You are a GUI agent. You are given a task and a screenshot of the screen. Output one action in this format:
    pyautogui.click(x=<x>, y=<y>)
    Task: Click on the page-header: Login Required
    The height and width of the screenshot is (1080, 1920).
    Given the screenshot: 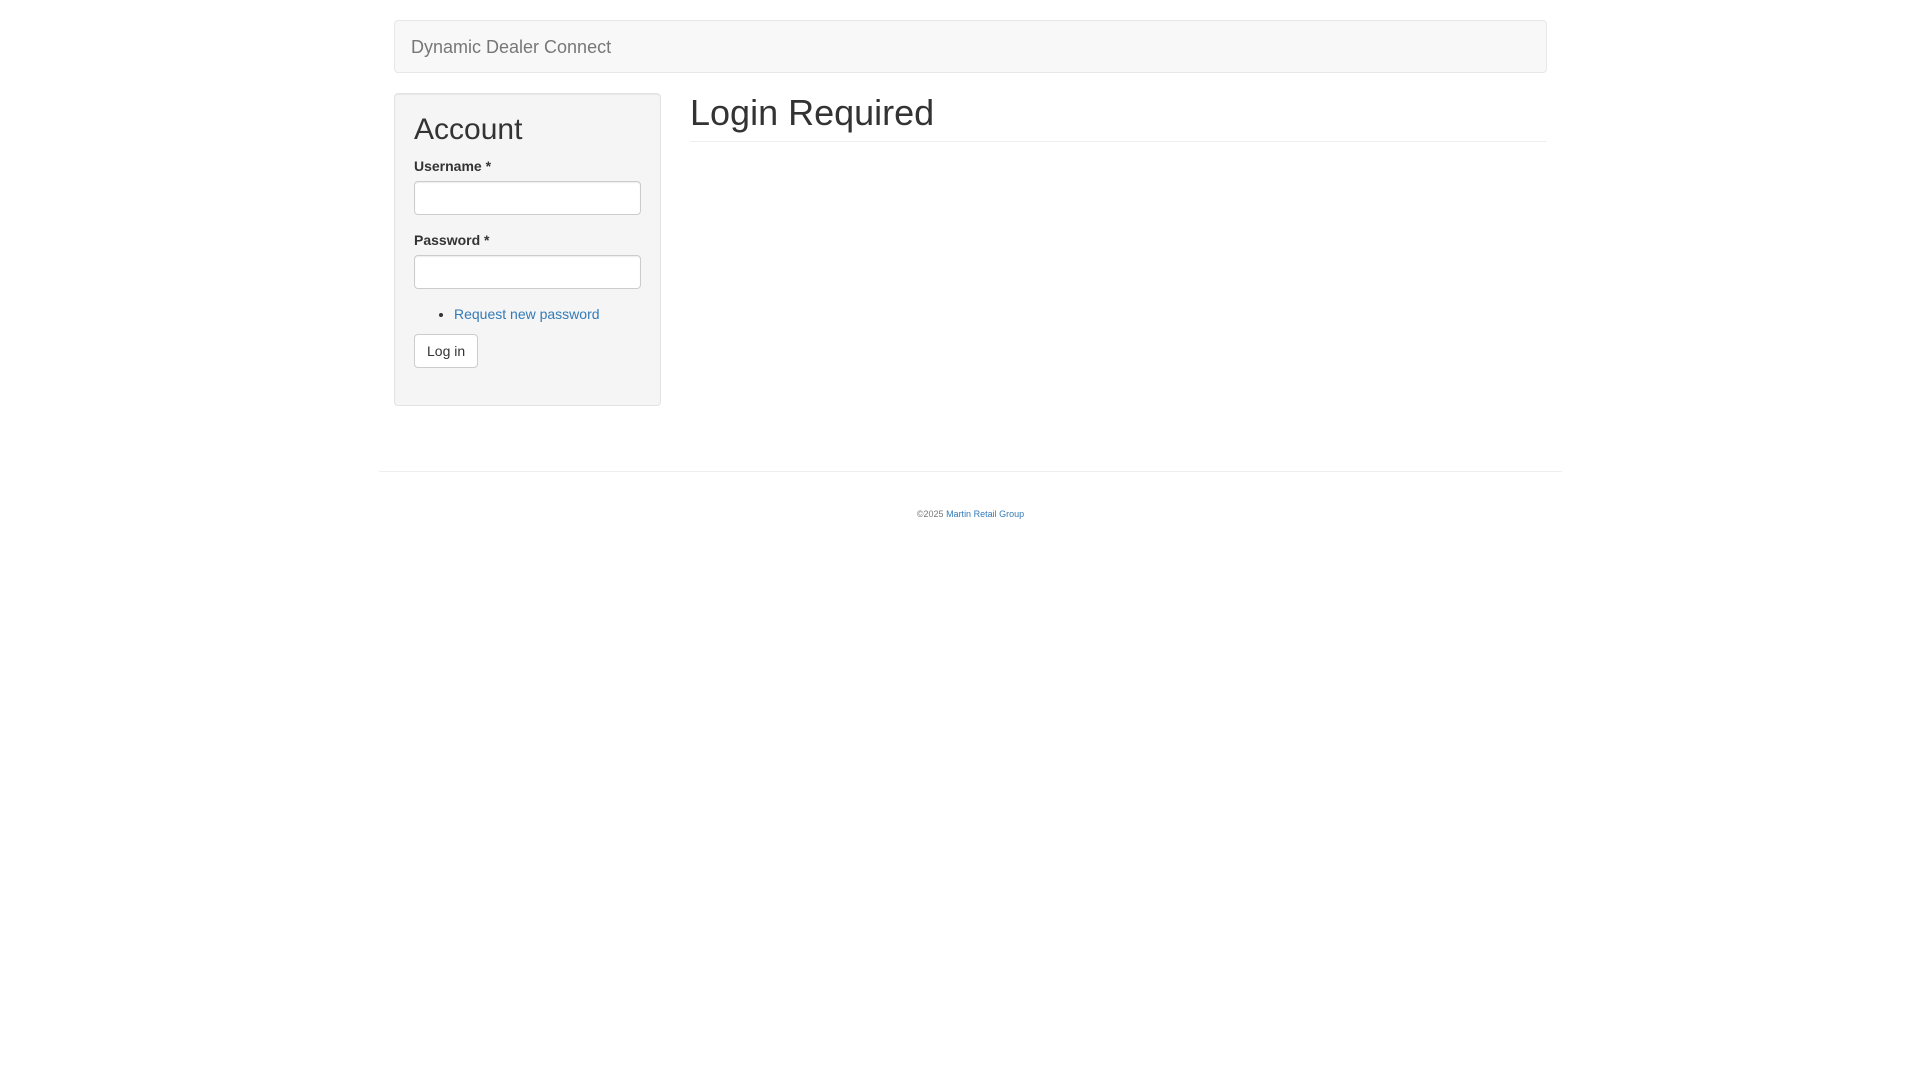 What is the action you would take?
    pyautogui.click(x=1118, y=117)
    